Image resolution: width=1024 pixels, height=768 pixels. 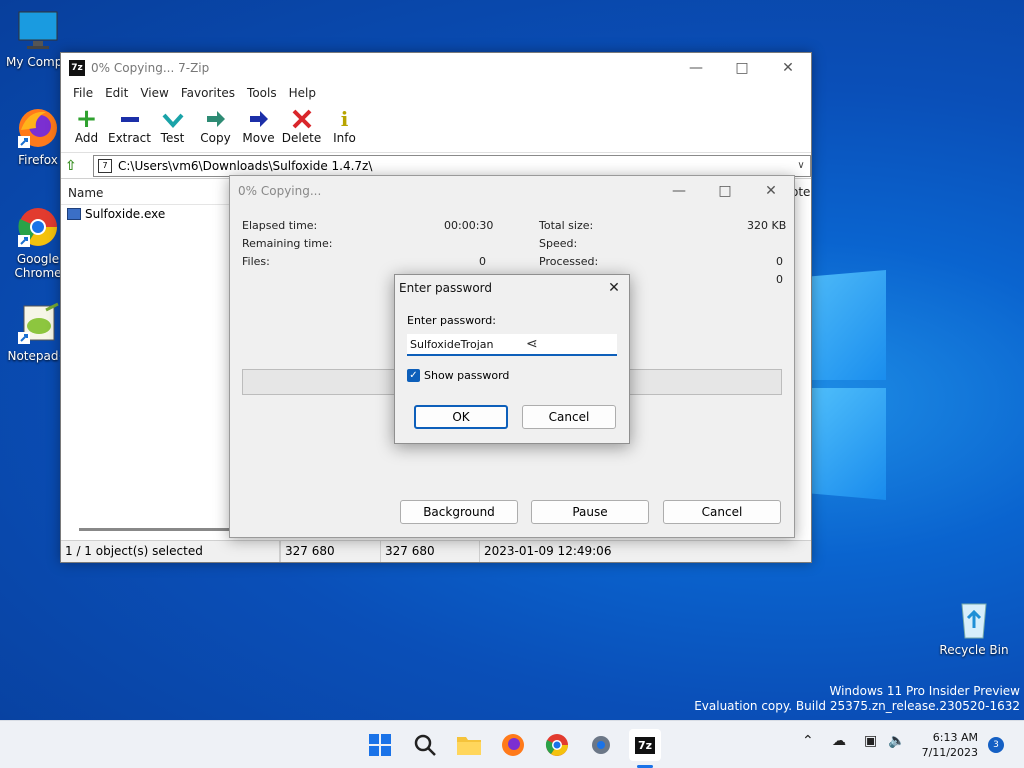 What do you see at coordinates (280, 225) in the screenshot?
I see `elapsed-label: Elapsed time:` at bounding box center [280, 225].